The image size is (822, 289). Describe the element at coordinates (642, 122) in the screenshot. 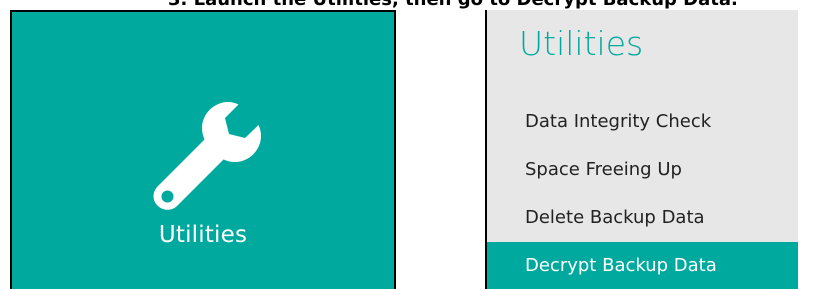

I see `menu-item-data-integrity-check: Data Integrity Check` at that location.